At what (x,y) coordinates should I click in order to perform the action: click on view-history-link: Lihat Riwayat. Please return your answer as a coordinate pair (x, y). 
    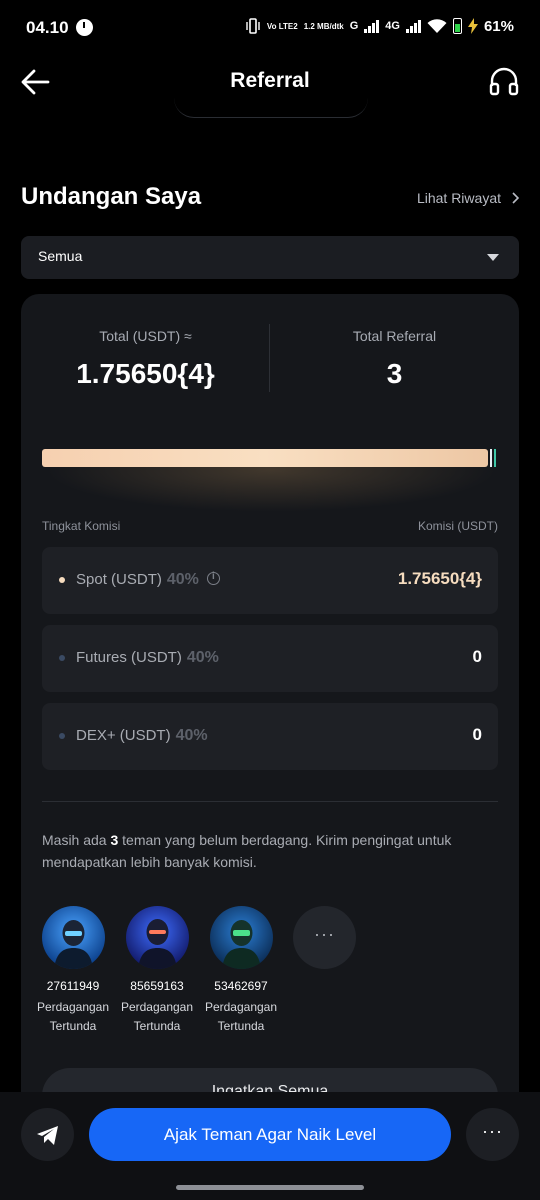
    Looking at the image, I should click on (468, 198).